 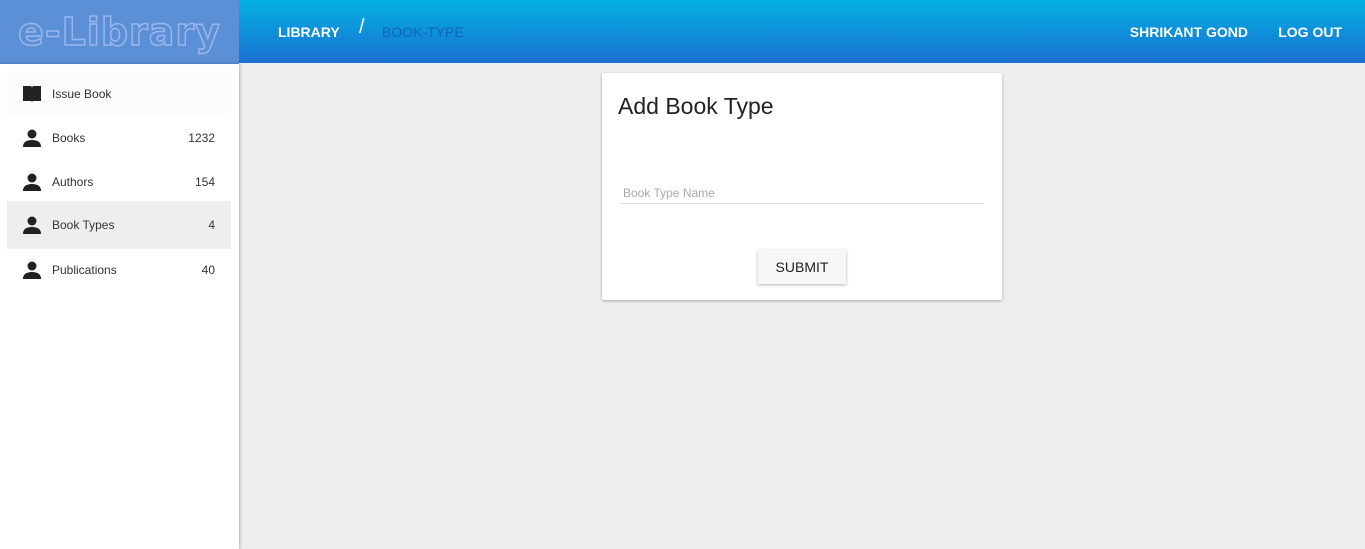 I want to click on sidebar-item-issue-book: Issue Book, so click(x=119, y=94).